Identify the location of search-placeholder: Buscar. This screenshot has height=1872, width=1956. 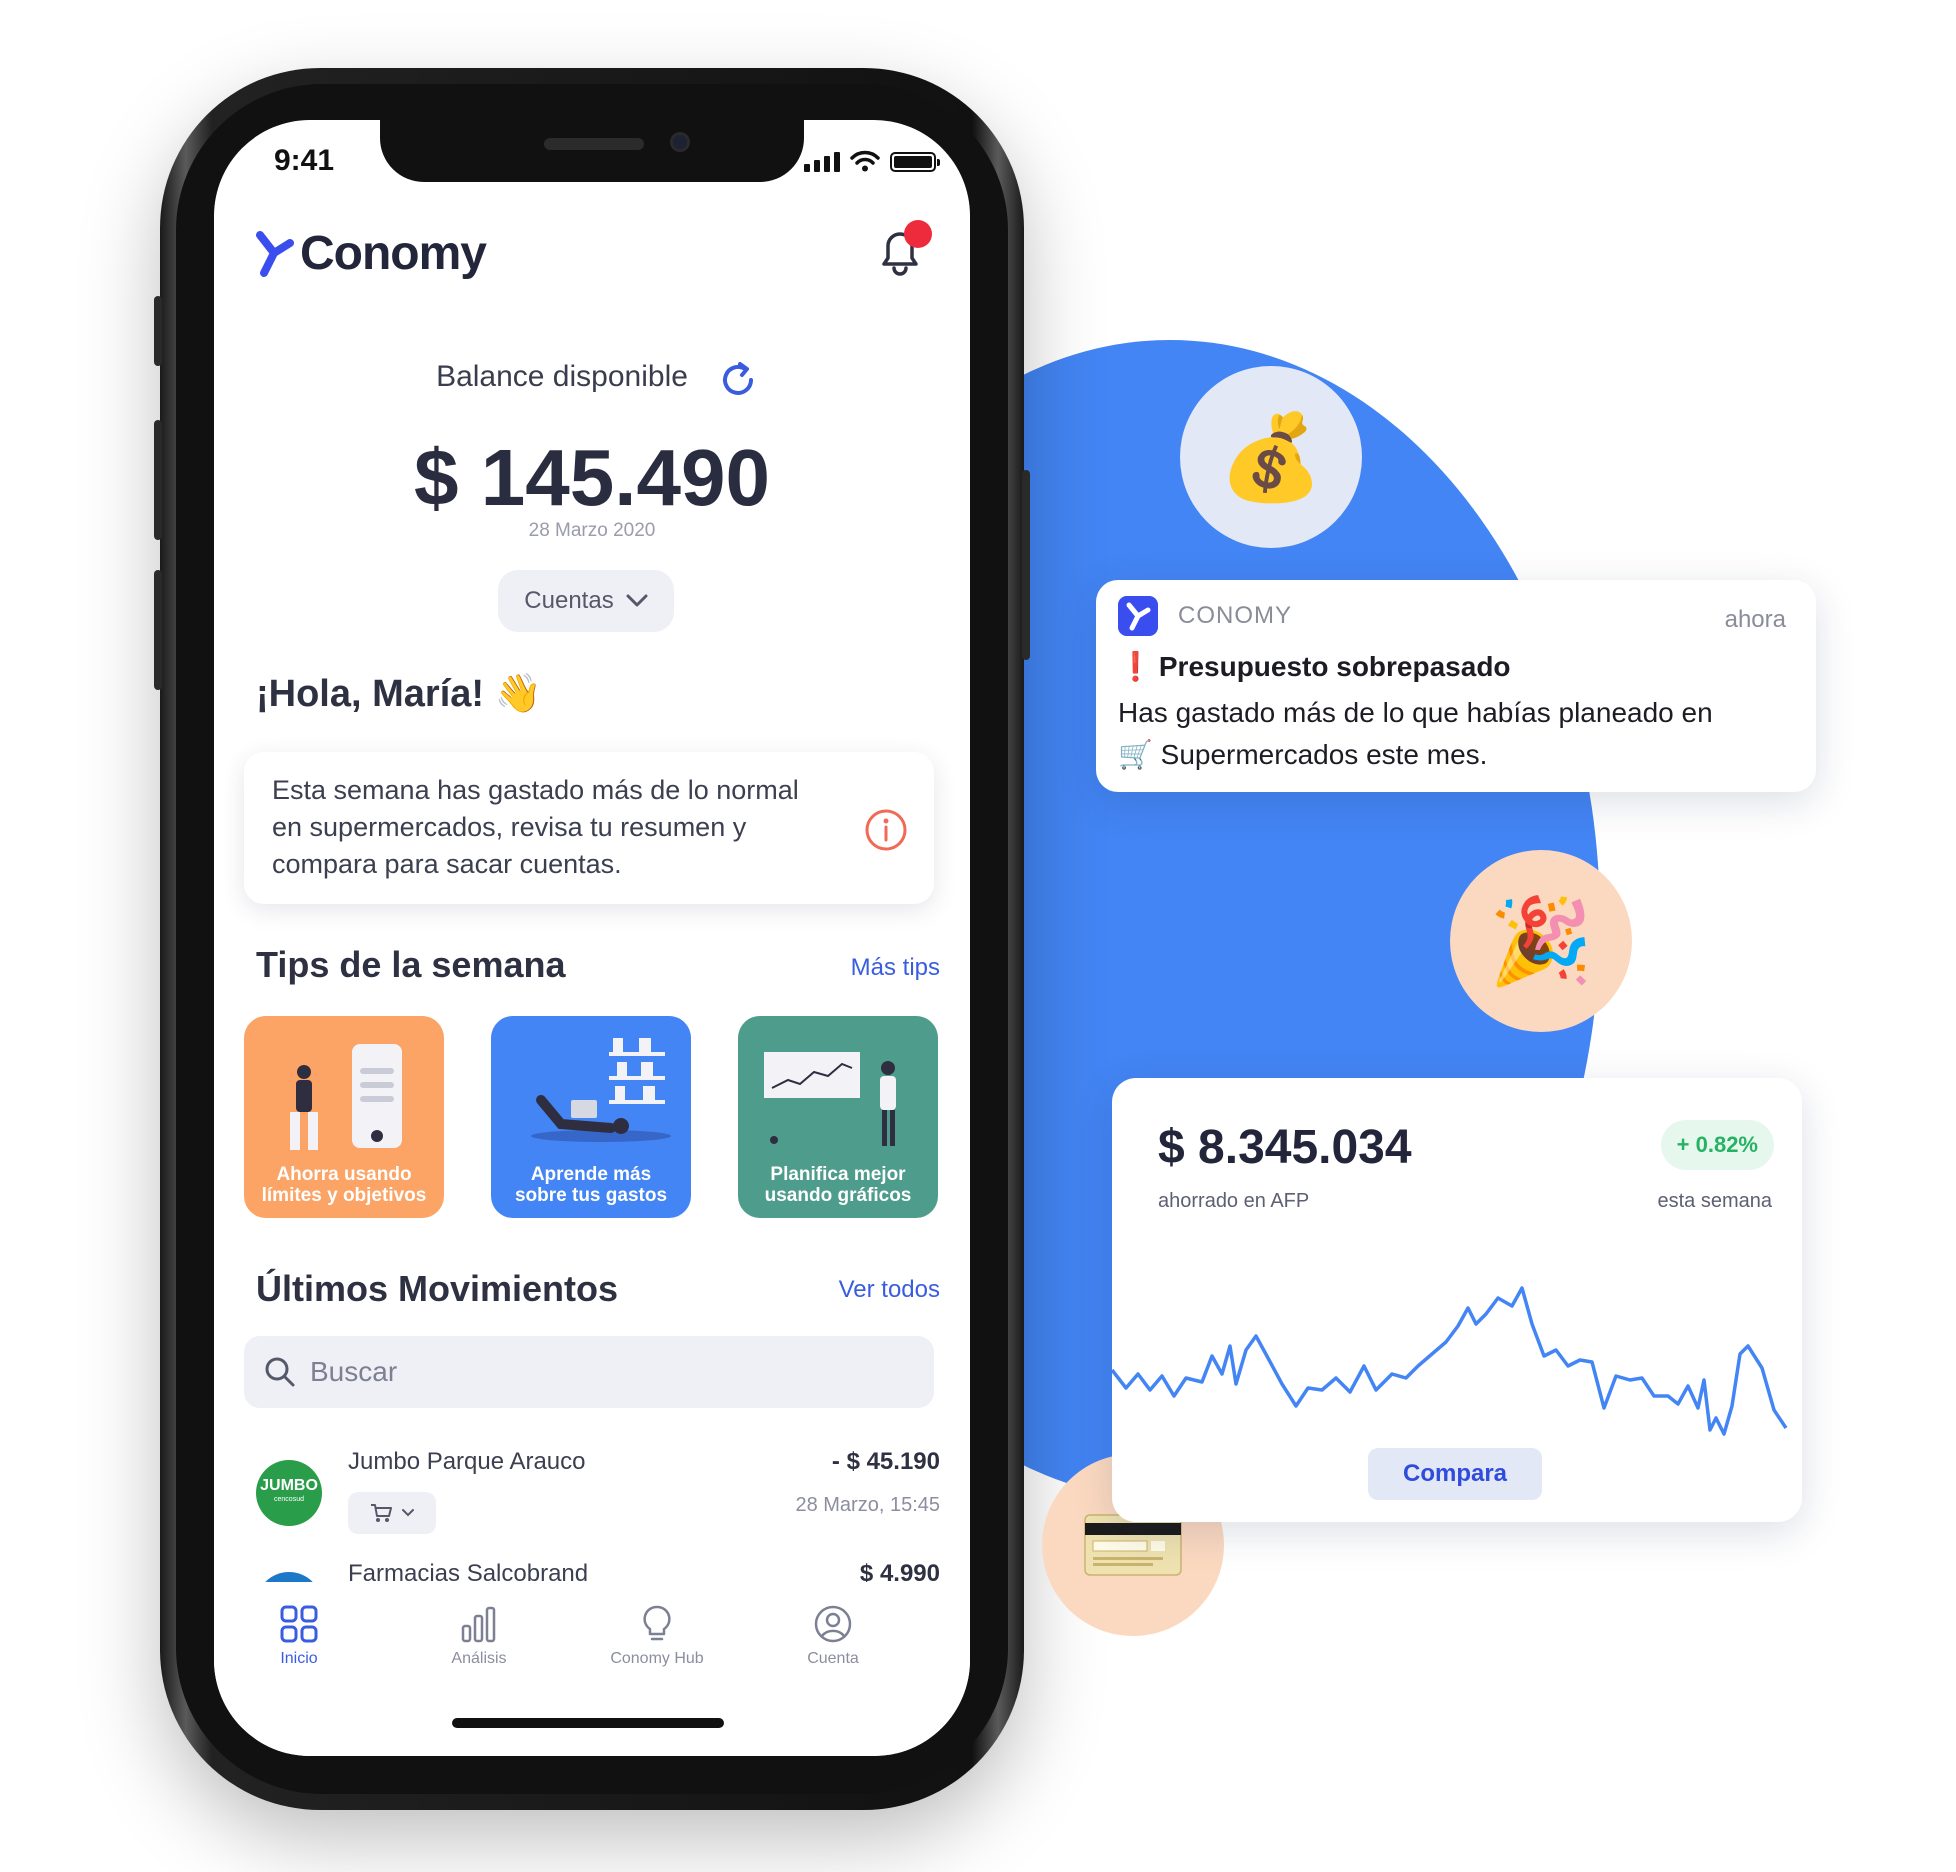
(354, 1371).